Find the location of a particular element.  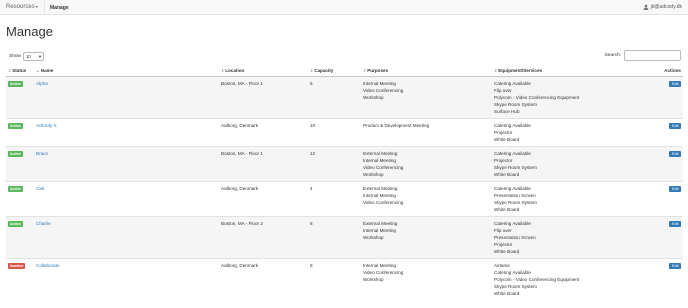

page-length-select: 10 ▾ is located at coordinates (33, 56).